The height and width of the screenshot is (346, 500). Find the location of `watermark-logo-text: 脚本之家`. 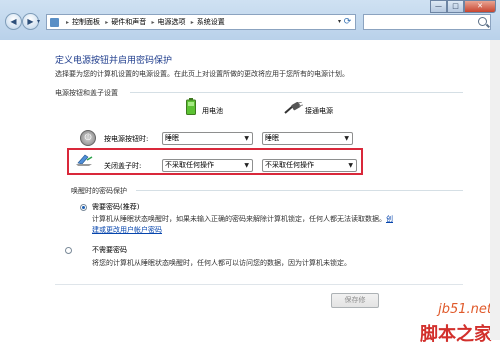

watermark-logo-text: 脚本之家 is located at coordinates (456, 334).